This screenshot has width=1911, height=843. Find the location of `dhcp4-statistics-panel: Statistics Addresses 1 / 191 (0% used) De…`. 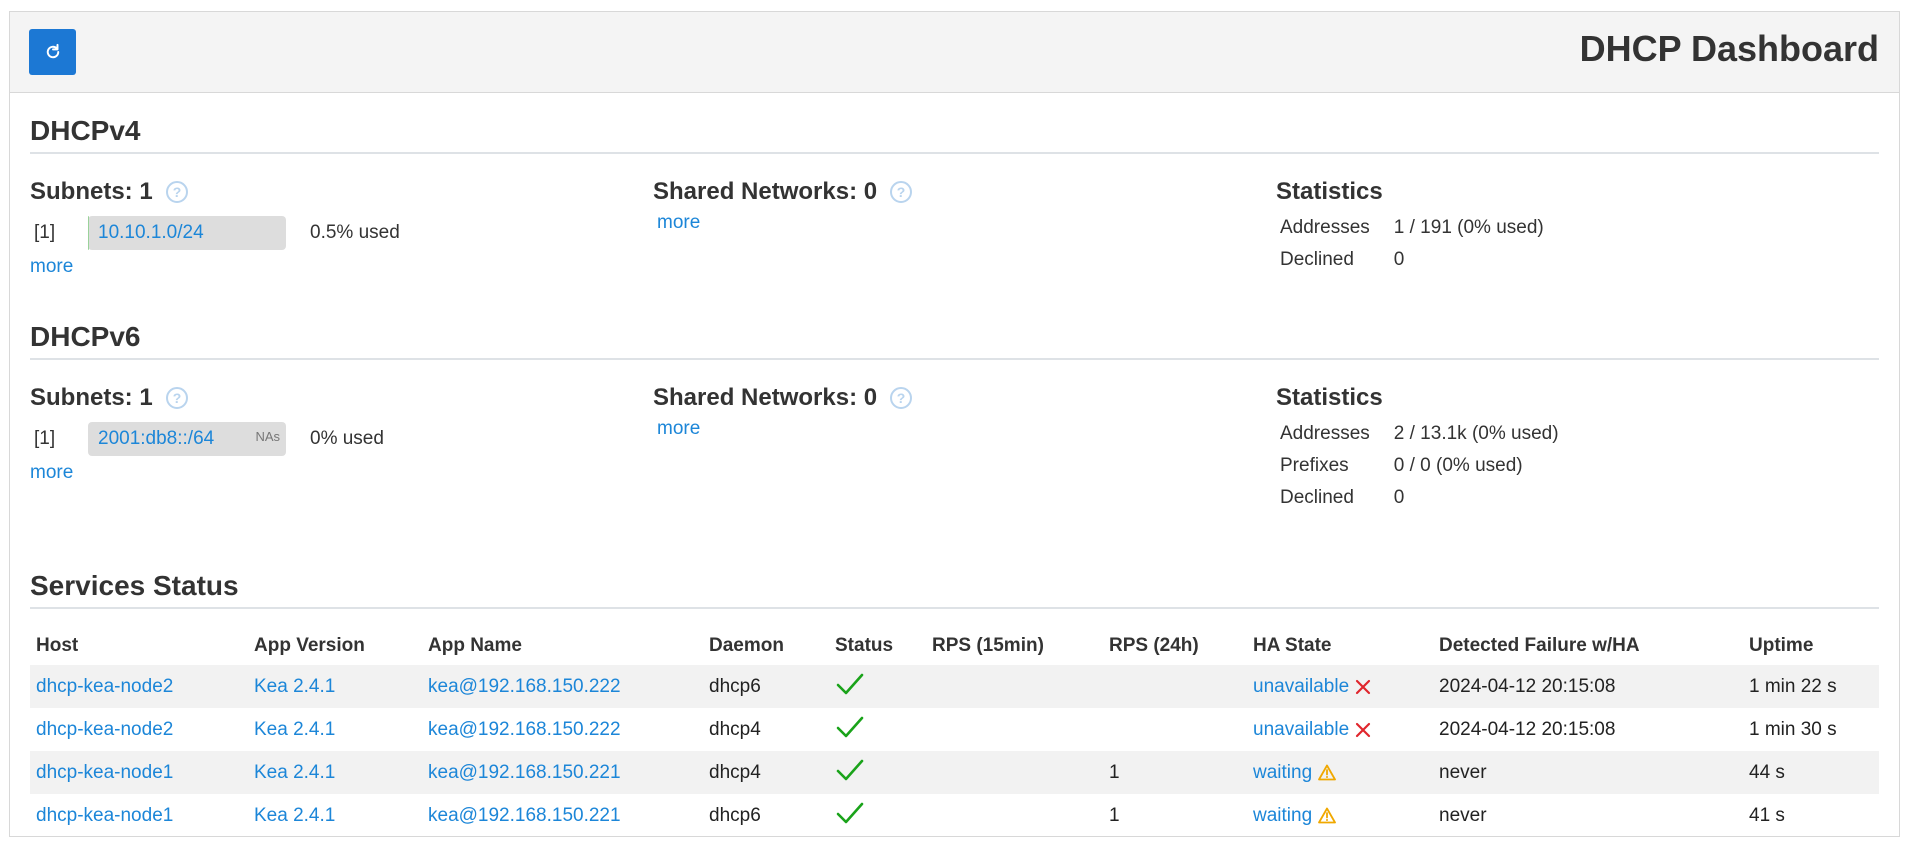

dhcp4-statistics-panel: Statistics Addresses 1 / 191 (0% used) De… is located at coordinates (1576, 226).